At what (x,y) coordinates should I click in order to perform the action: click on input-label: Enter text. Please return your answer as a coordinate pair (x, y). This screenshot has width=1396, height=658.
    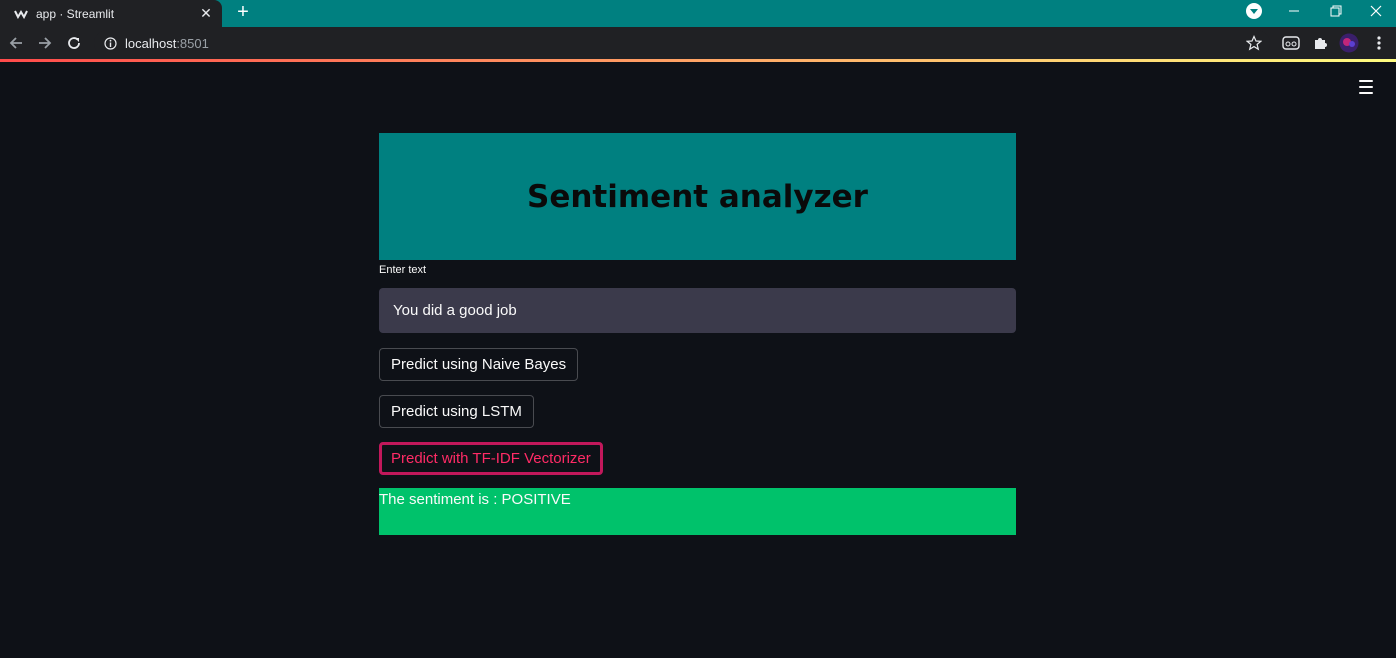
    Looking at the image, I should click on (403, 270).